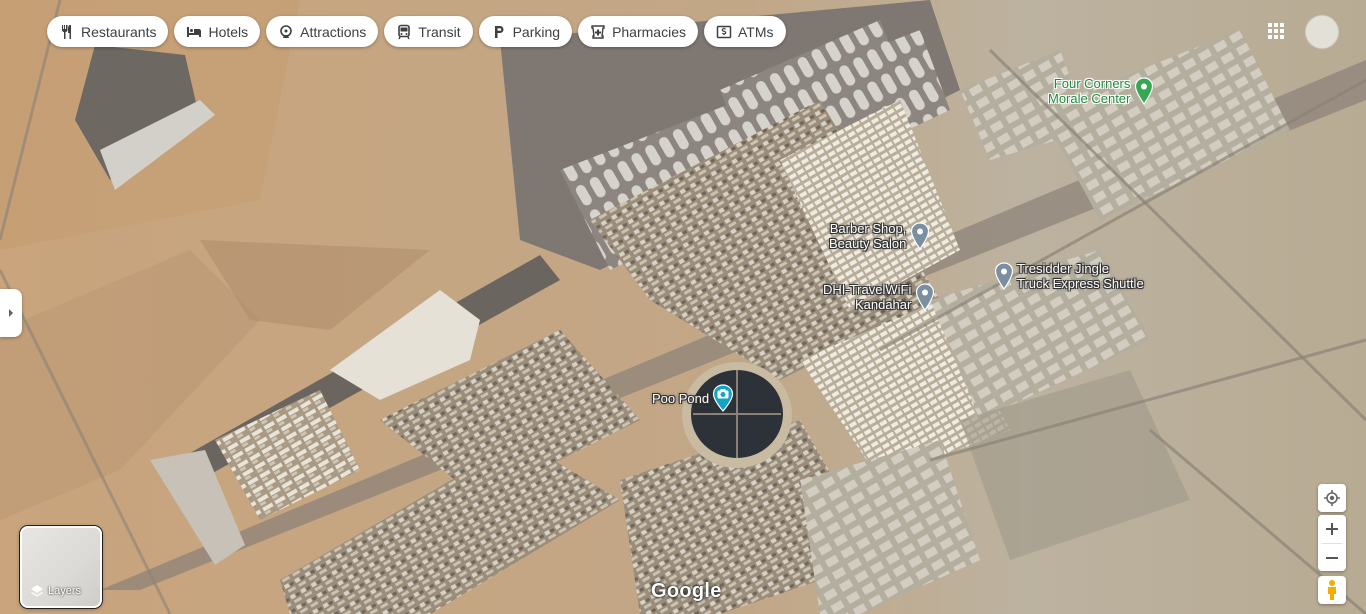  I want to click on zoom-out-icon, so click(1332, 558).